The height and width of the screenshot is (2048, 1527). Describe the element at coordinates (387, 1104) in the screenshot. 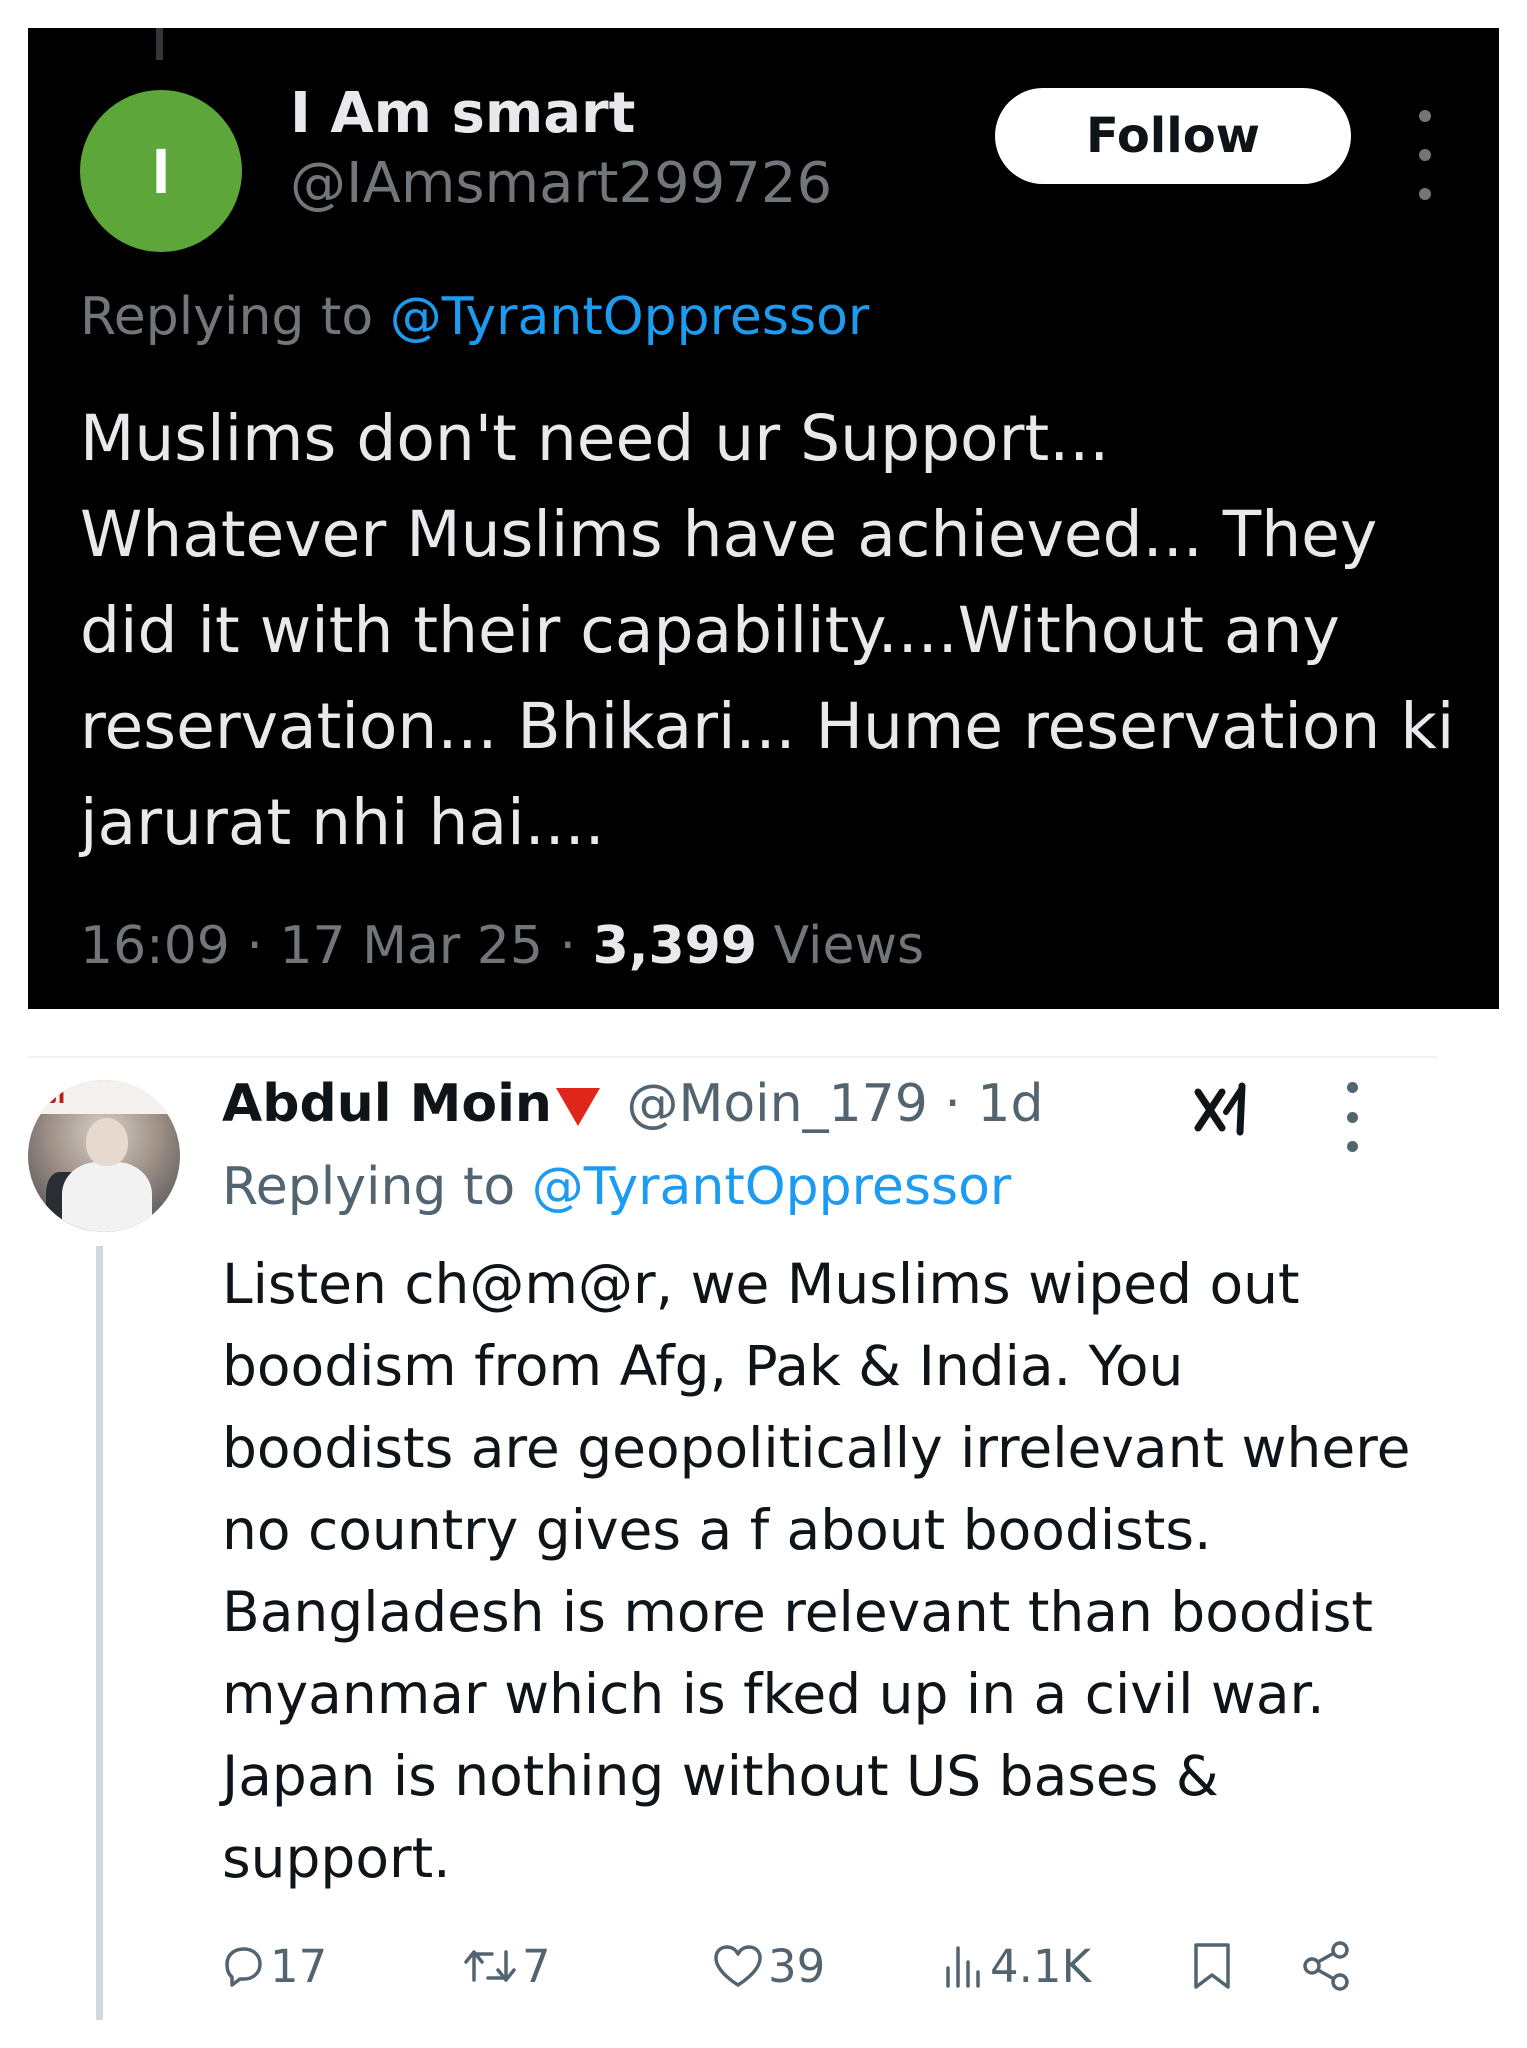

I see `display-name: Abdul Moin` at that location.